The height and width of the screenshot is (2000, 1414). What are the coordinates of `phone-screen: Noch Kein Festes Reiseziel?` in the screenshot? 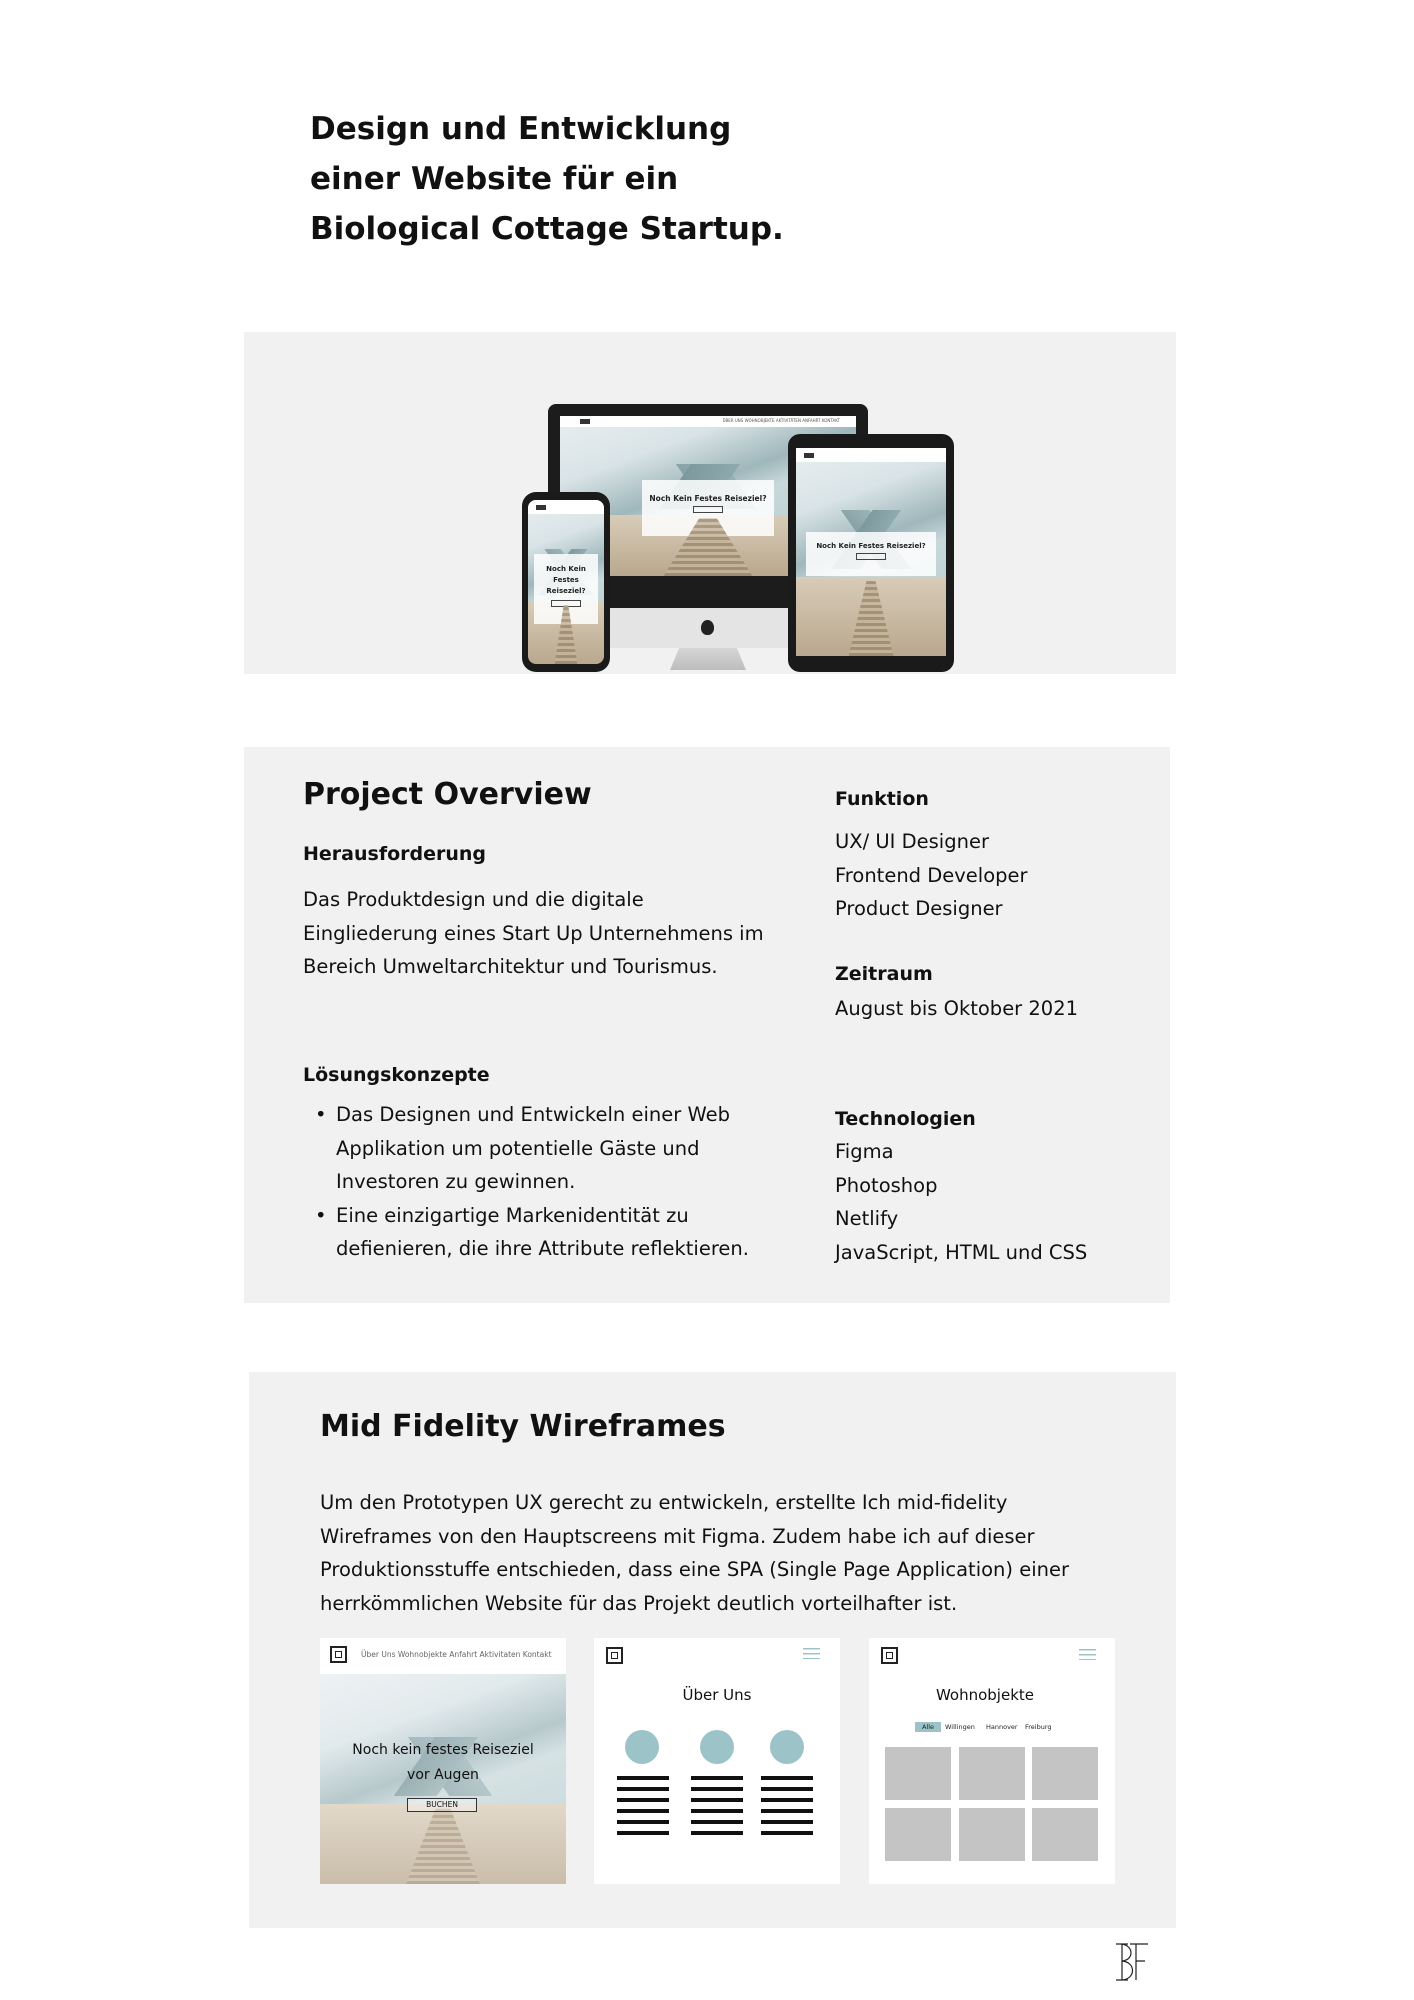 It's located at (566, 582).